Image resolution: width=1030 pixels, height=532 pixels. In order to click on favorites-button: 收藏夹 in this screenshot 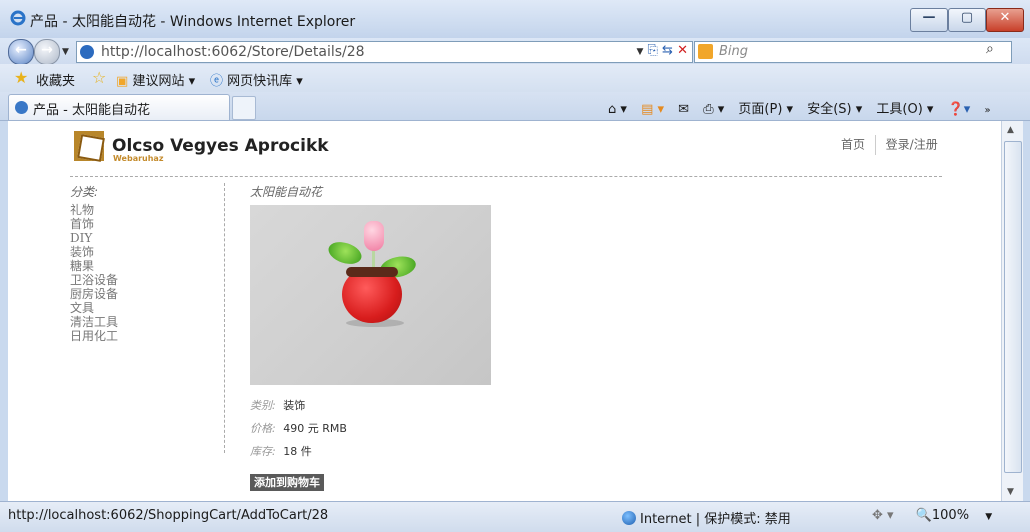, I will do `click(55, 79)`.